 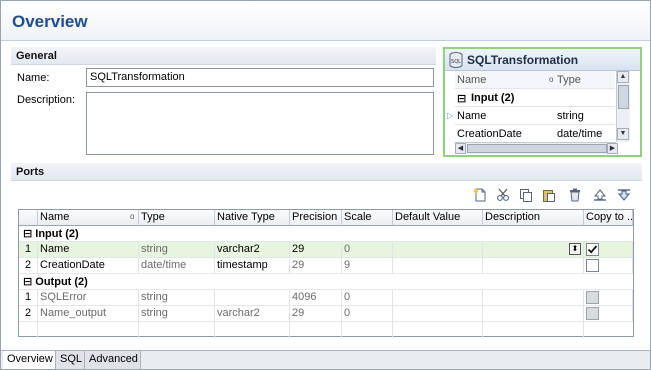 What do you see at coordinates (326, 330) in the screenshot?
I see `empty-row` at bounding box center [326, 330].